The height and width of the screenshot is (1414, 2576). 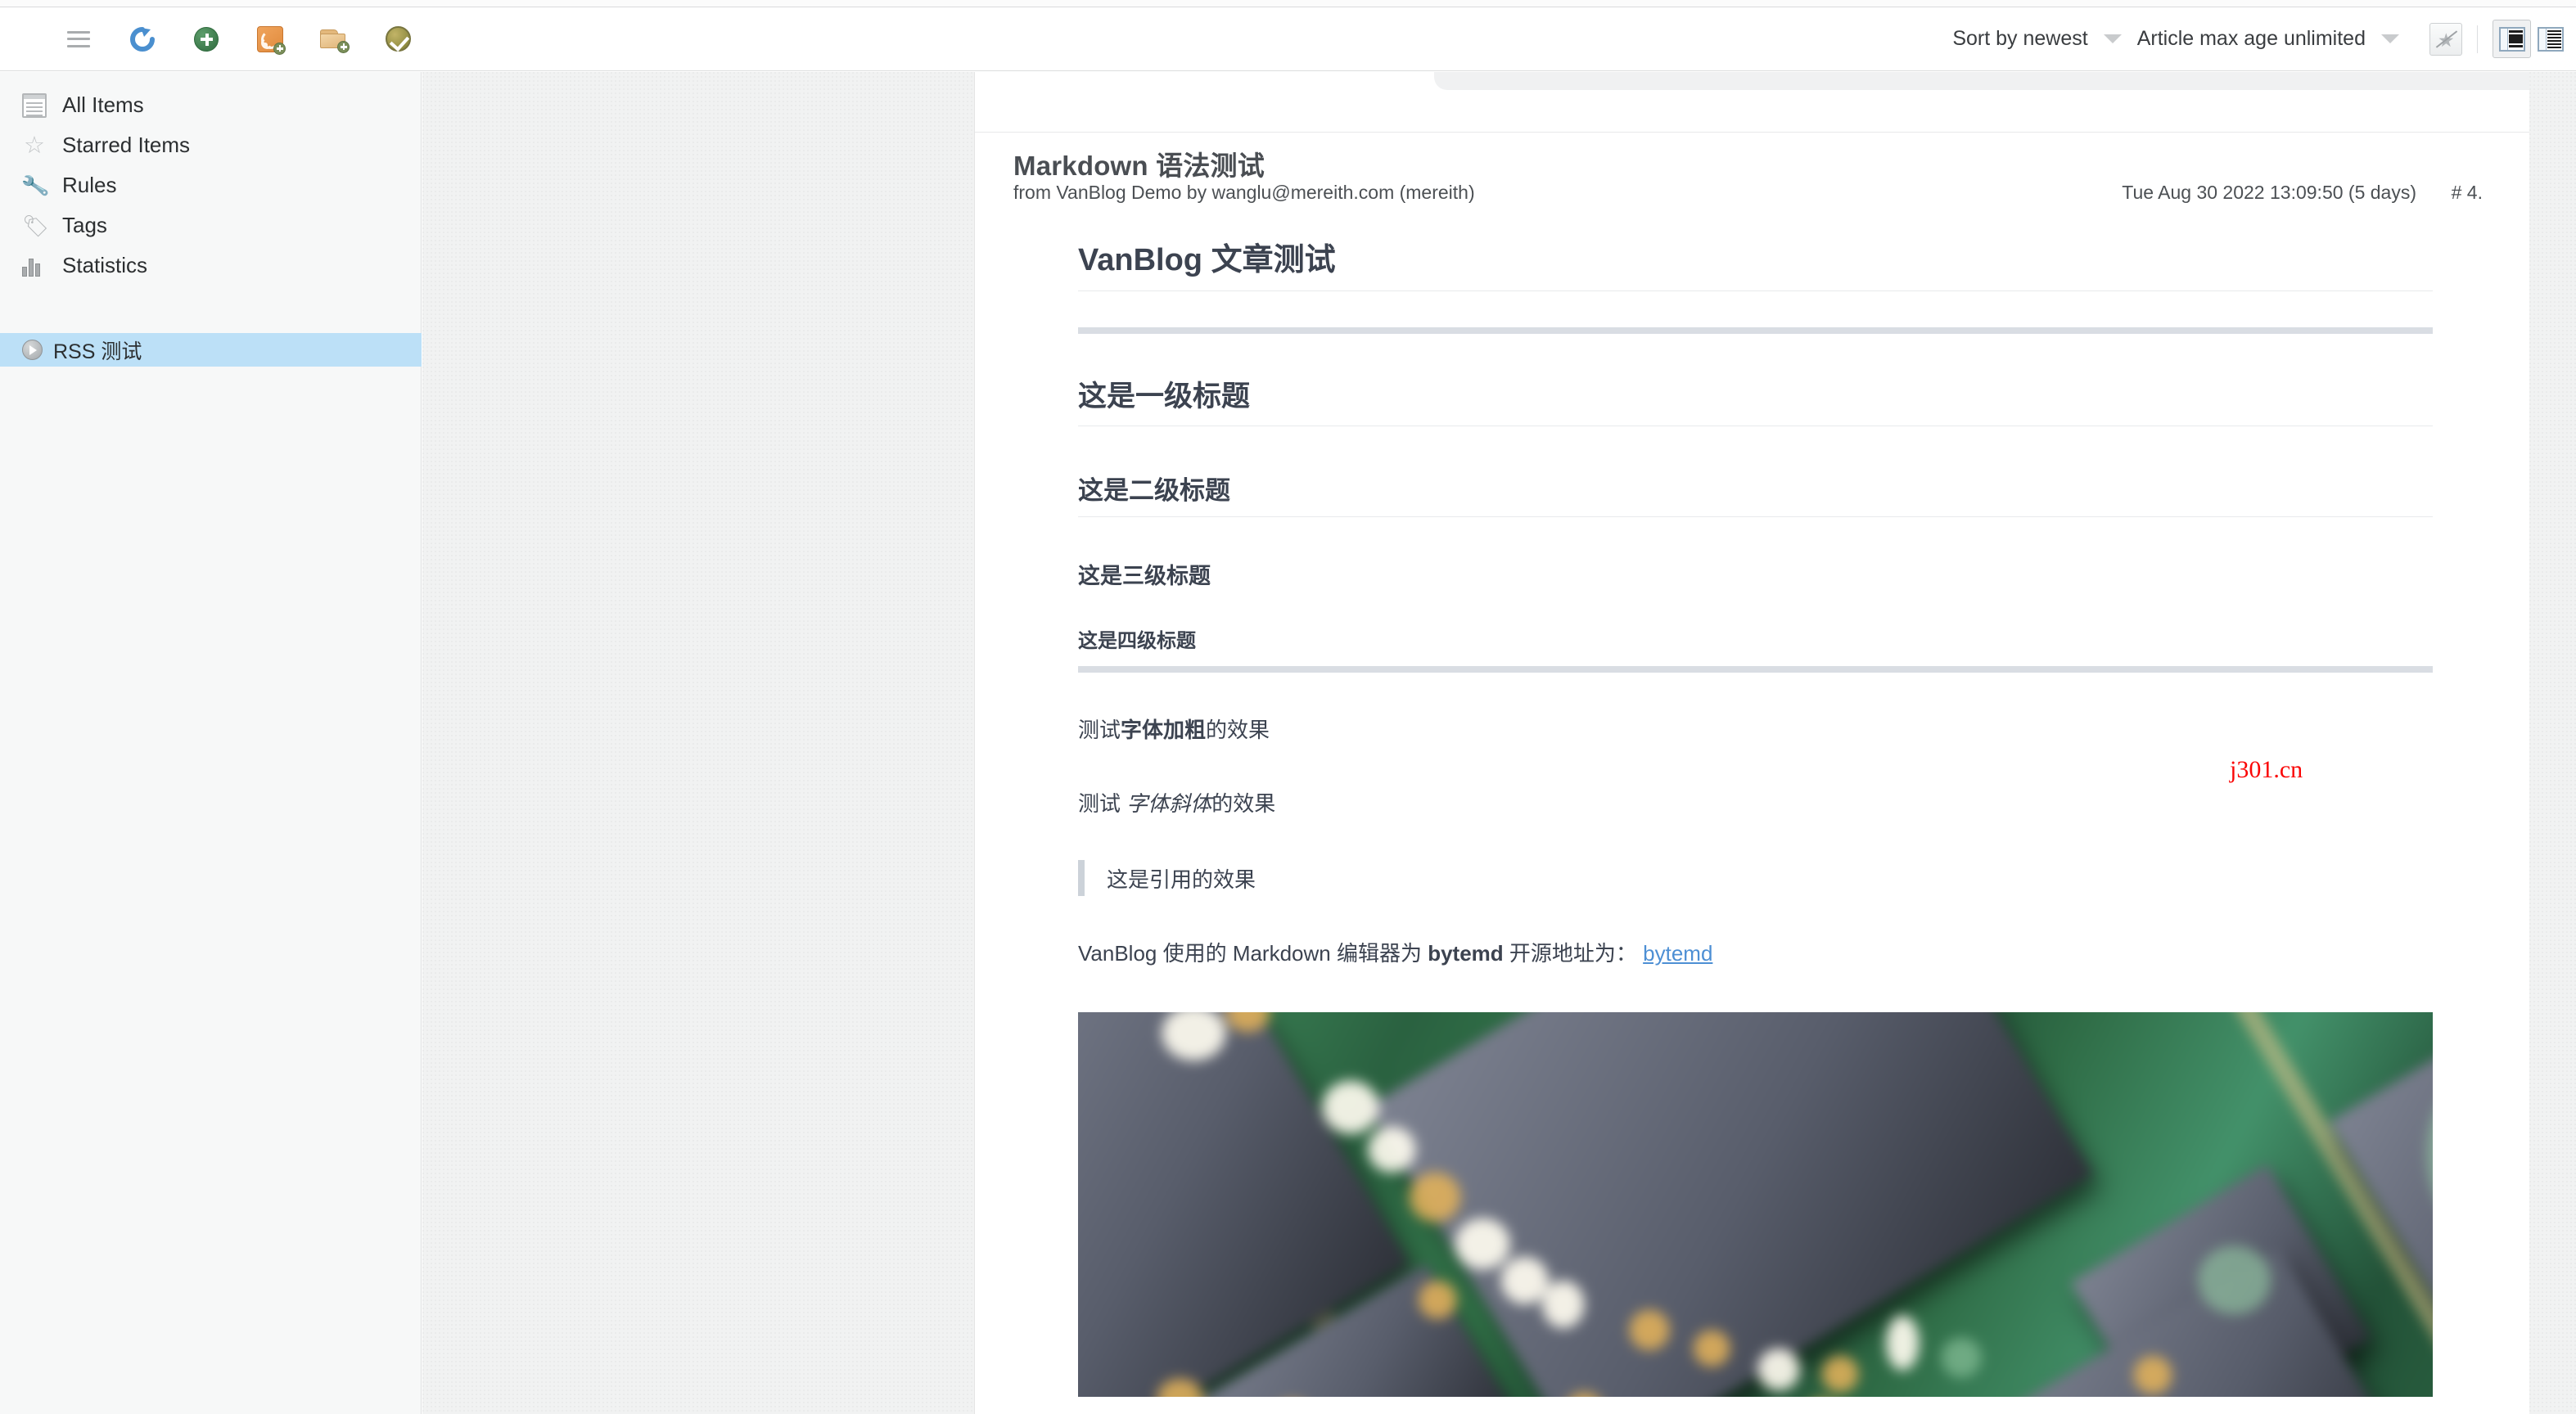 What do you see at coordinates (1466, 953) in the screenshot?
I see `editor-text-strong: bytemd` at bounding box center [1466, 953].